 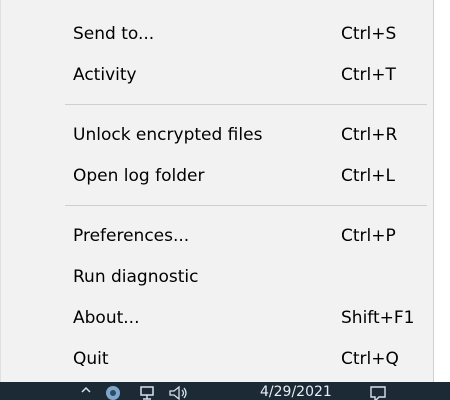 What do you see at coordinates (369, 34) in the screenshot?
I see `menu-item-shortcut: Ctrl+S` at bounding box center [369, 34].